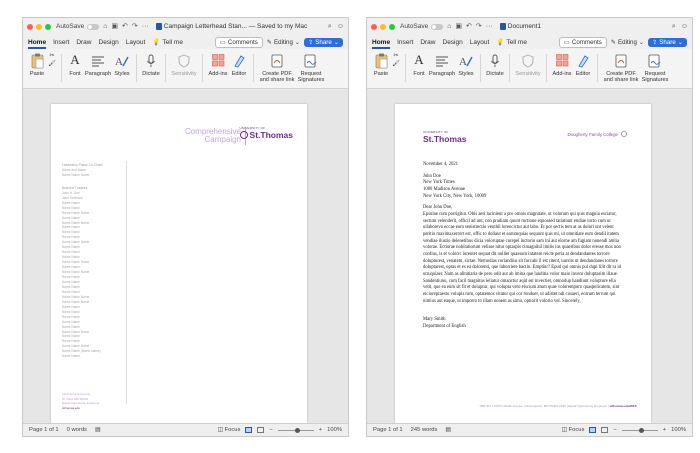 Image resolution: width=700 pixels, height=453 pixels. What do you see at coordinates (524, 26) in the screenshot?
I see `document-title-text: Document1` at bounding box center [524, 26].